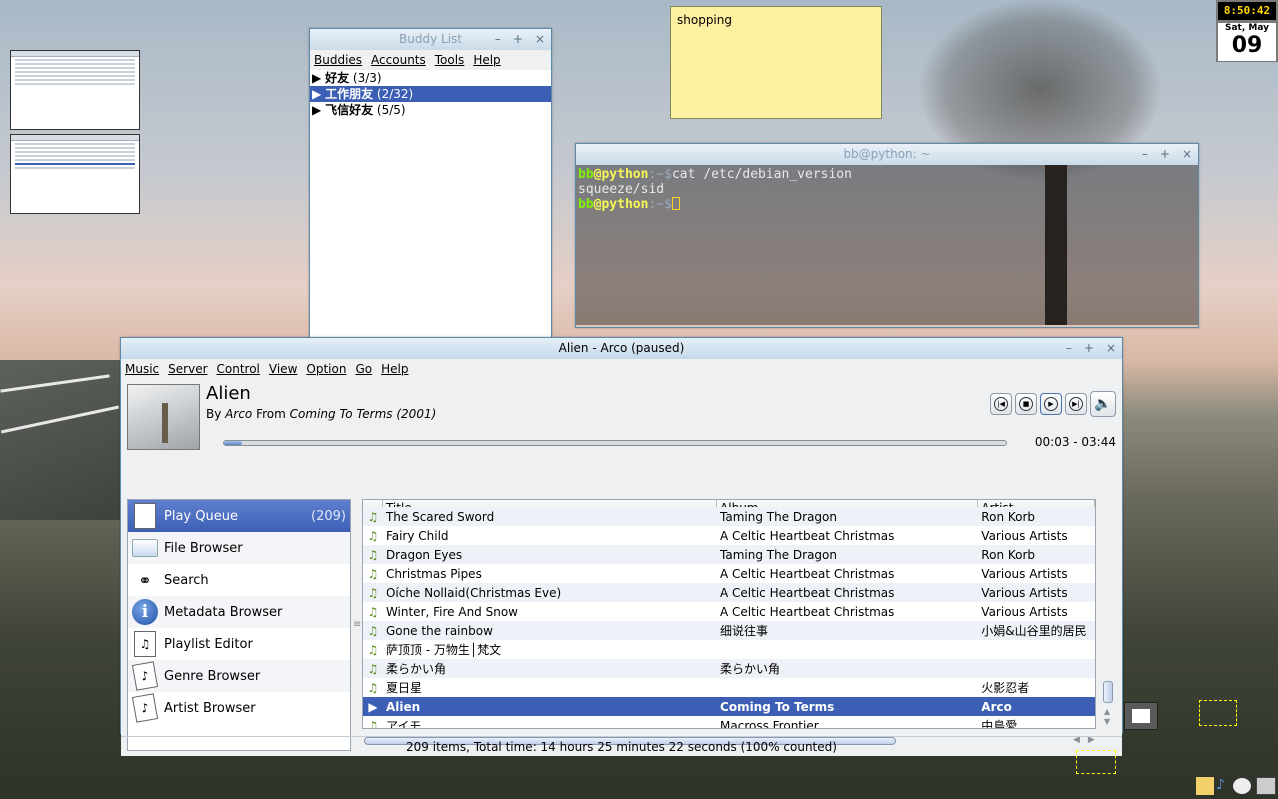  I want to click on music-note-icon: ♪, so click(1223, 786).